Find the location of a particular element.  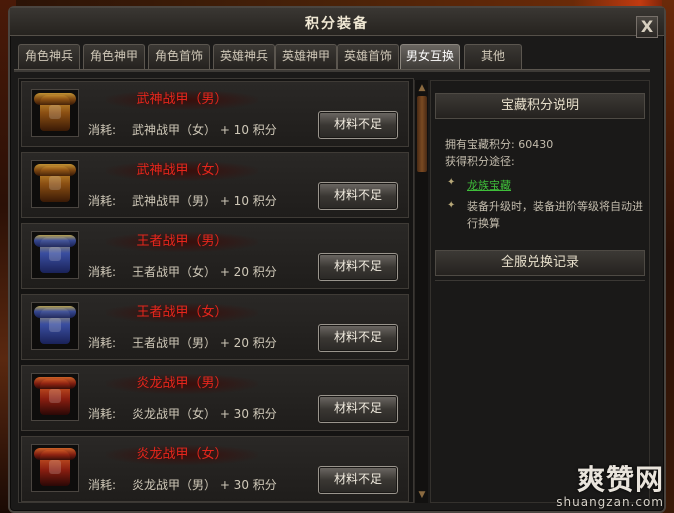

points-balance: 拥有宝藏积分: 60430 is located at coordinates (499, 144).